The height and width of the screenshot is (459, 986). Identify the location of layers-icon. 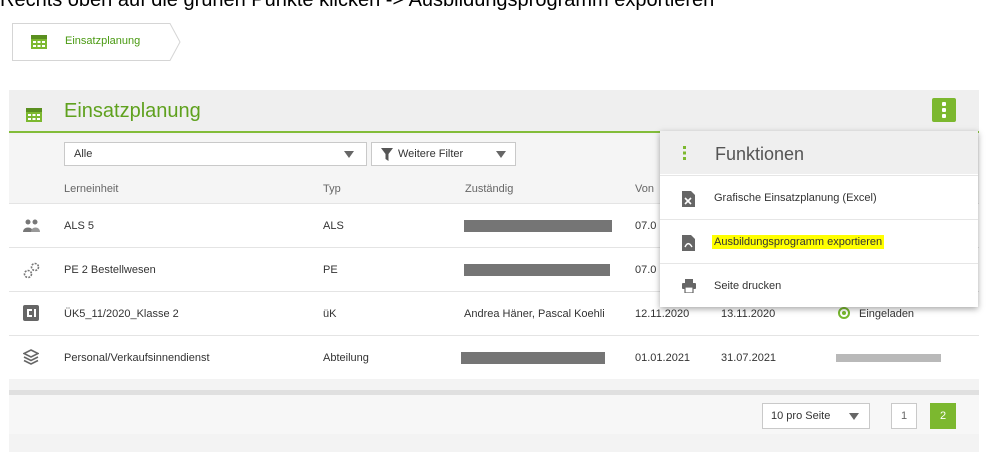
(31, 357).